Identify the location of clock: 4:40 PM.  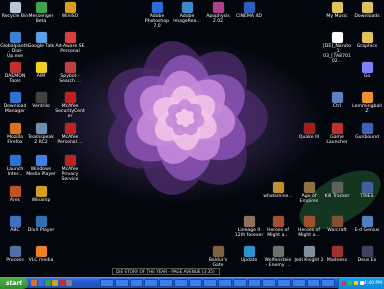
(373, 283).